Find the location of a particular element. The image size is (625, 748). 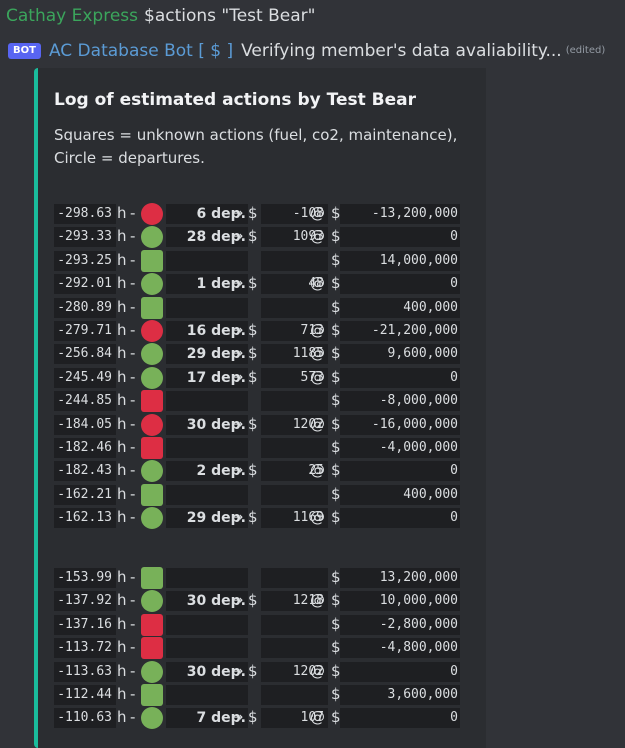

embed-title: Log of estimated actions by Test Bear is located at coordinates (235, 100).